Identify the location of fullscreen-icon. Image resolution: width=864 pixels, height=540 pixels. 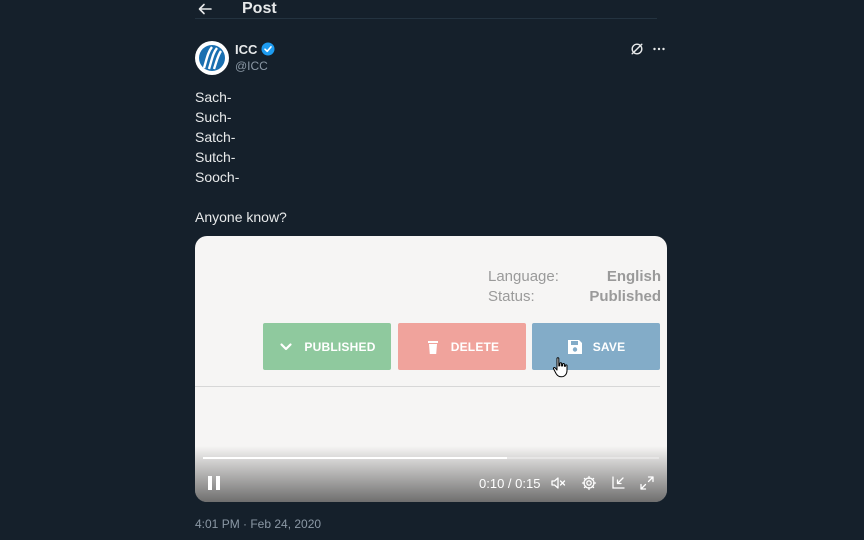
(647, 483).